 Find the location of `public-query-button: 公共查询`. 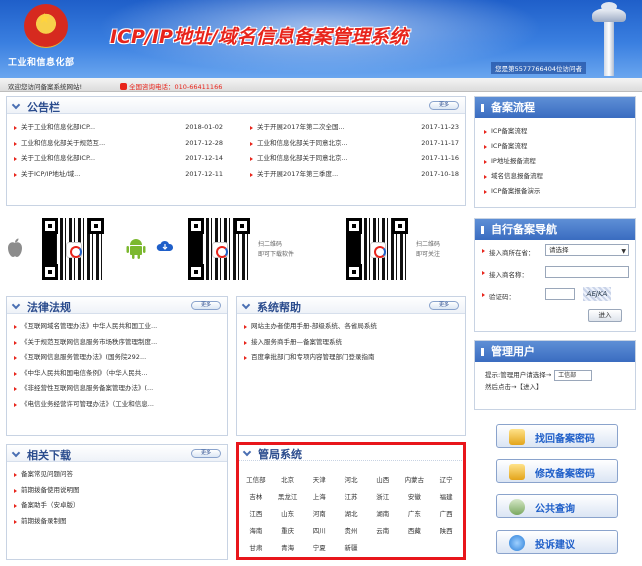

public-query-button: 公共查询 is located at coordinates (557, 506).